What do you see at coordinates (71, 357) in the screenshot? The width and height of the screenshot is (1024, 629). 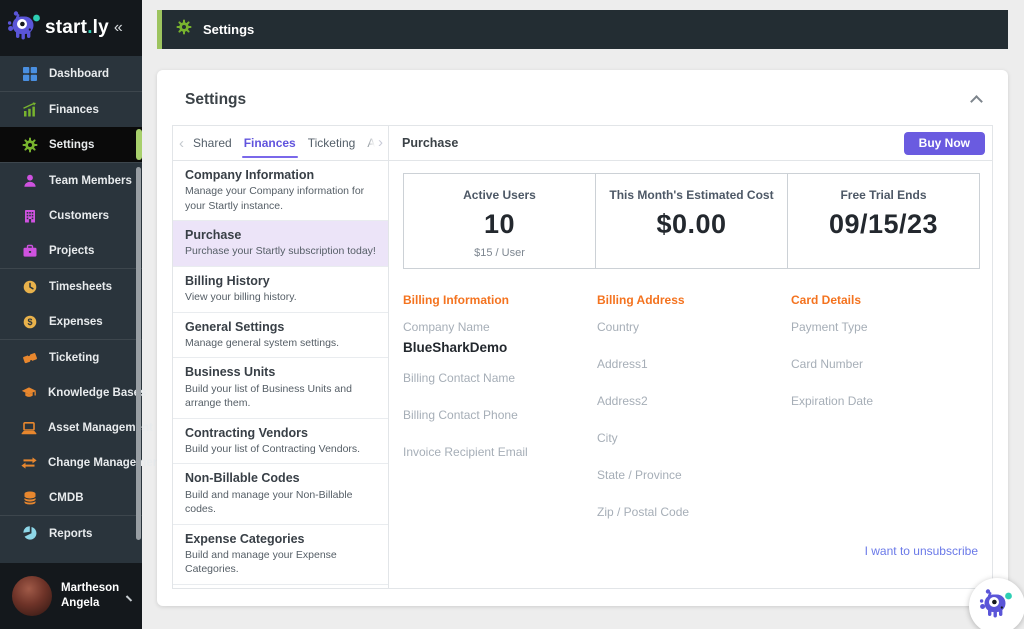 I see `sidebar-item-ticketing: Ticketing` at bounding box center [71, 357].